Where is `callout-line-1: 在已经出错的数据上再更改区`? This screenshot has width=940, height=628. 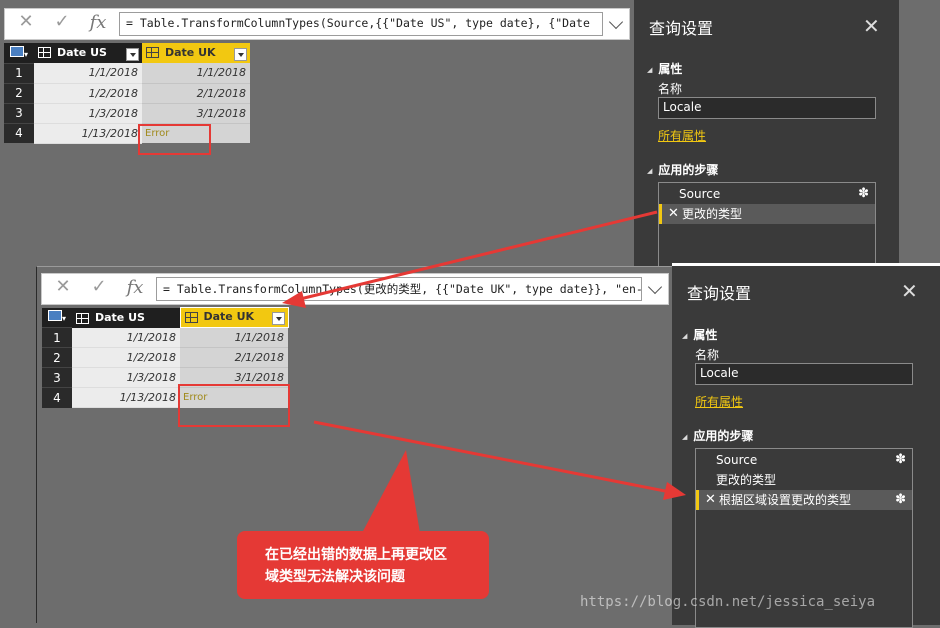 callout-line-1: 在已经出错的数据上再更改区 is located at coordinates (356, 555).